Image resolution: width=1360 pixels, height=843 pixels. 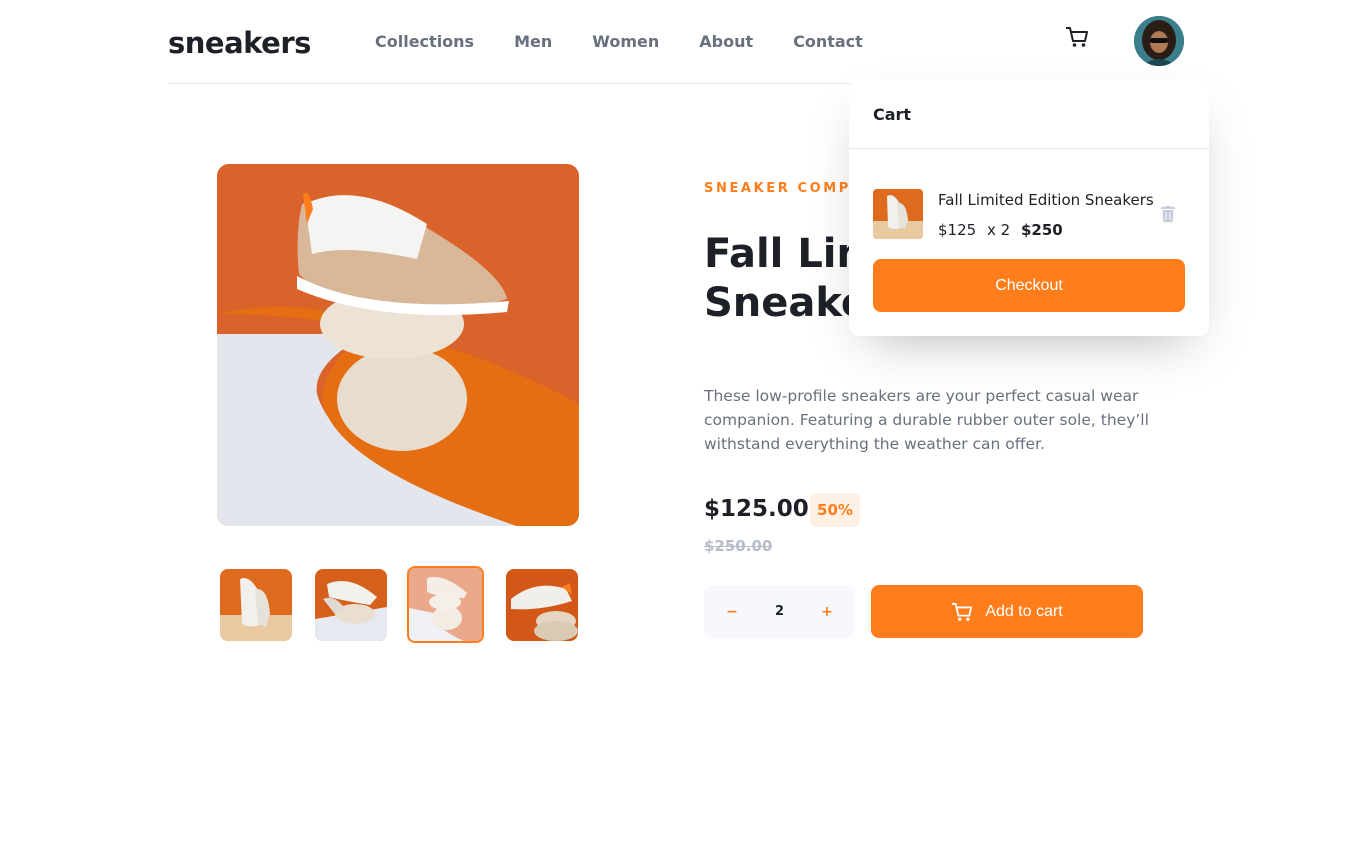 What do you see at coordinates (1077, 37) in the screenshot?
I see `cart-icon` at bounding box center [1077, 37].